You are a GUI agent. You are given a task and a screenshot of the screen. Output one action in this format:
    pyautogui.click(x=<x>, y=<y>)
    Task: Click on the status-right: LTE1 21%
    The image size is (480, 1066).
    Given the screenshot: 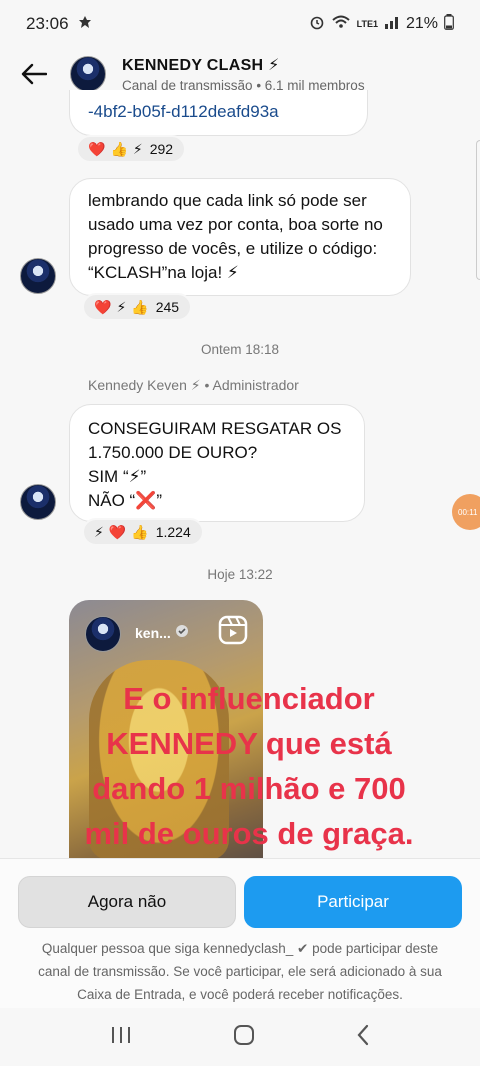 What is the action you would take?
    pyautogui.click(x=381, y=24)
    